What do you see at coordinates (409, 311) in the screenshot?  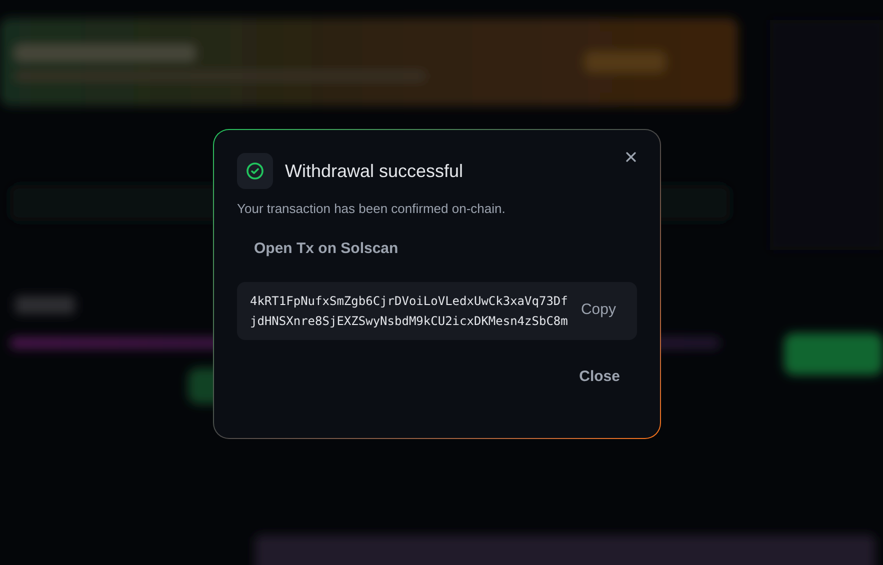 I see `tx-hash: 4kRT1FpNufxSmZgb6CjrDVoiLoVLedxUwCk3xaVq73DfjdHNSXnre8SjEXZSwyNsbdM9kCU2icxDKMesn4zSbC8m` at bounding box center [409, 311].